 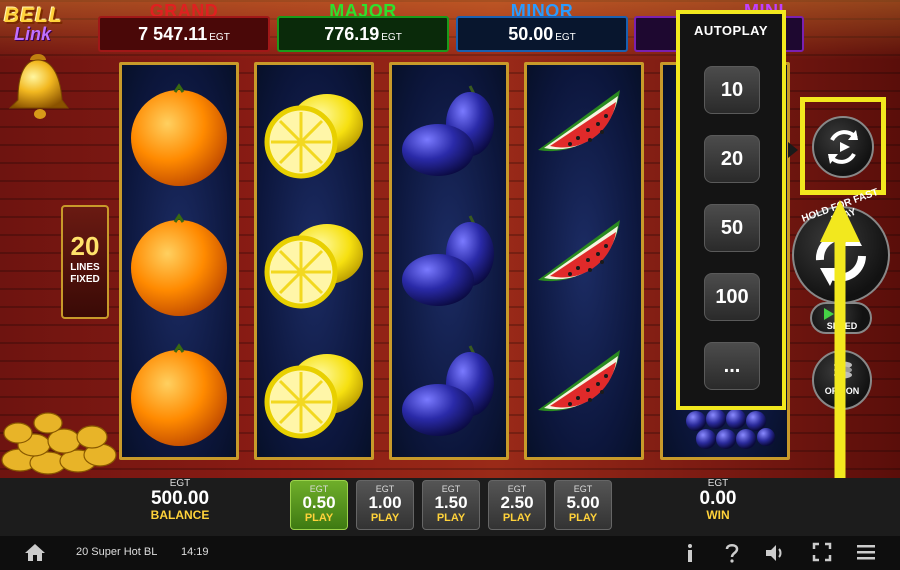 What do you see at coordinates (730, 430) in the screenshot?
I see `grape-icon` at bounding box center [730, 430].